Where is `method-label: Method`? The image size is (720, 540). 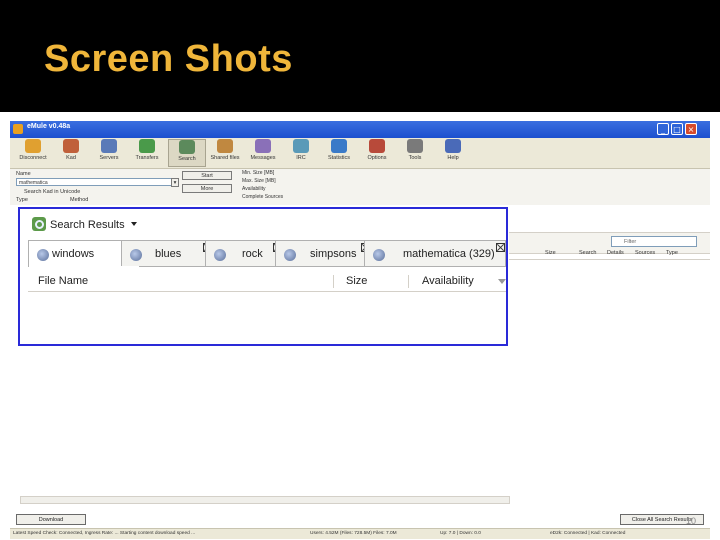 method-label: Method is located at coordinates (79, 200).